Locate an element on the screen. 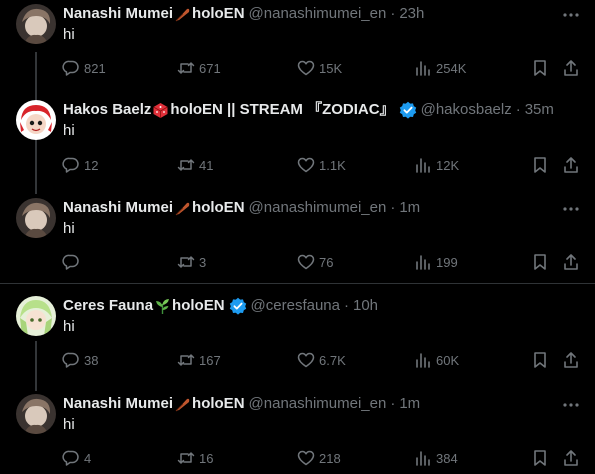 The height and width of the screenshot is (474, 595). timestamp: 35m is located at coordinates (539, 110).